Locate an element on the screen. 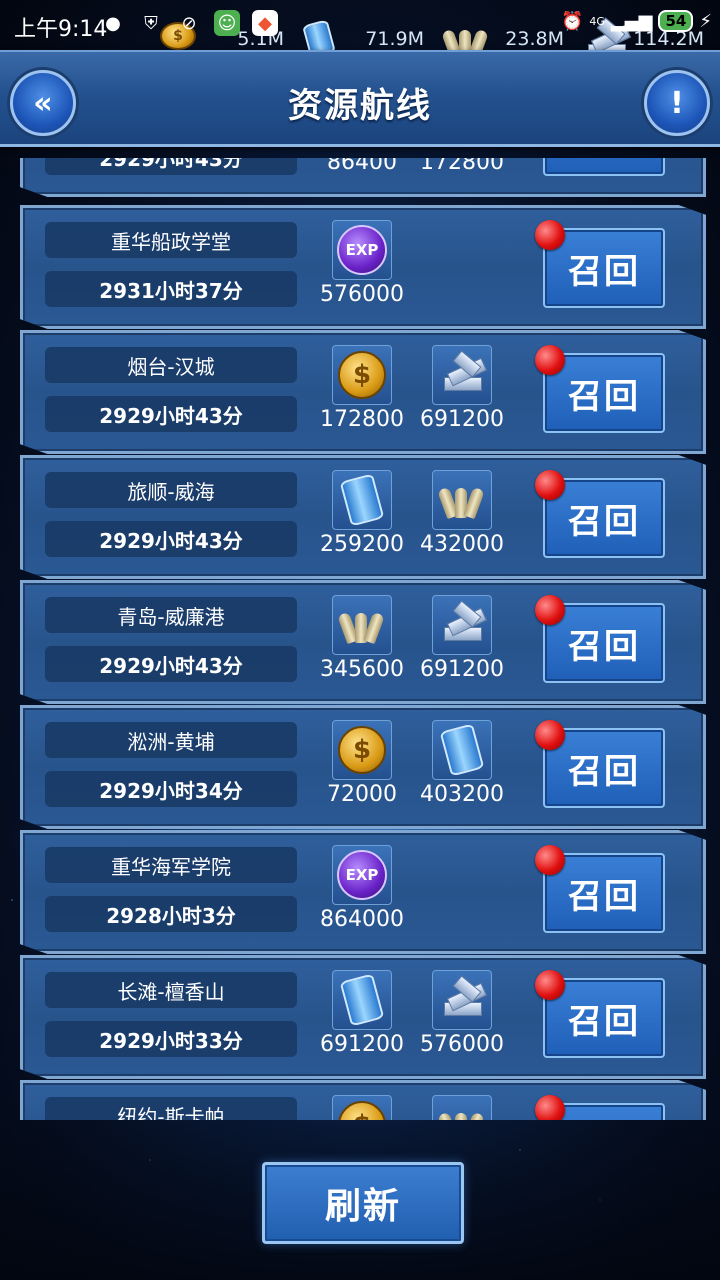 The width and height of the screenshot is (720, 1280). recall-button: 召回 is located at coordinates (604, 167).